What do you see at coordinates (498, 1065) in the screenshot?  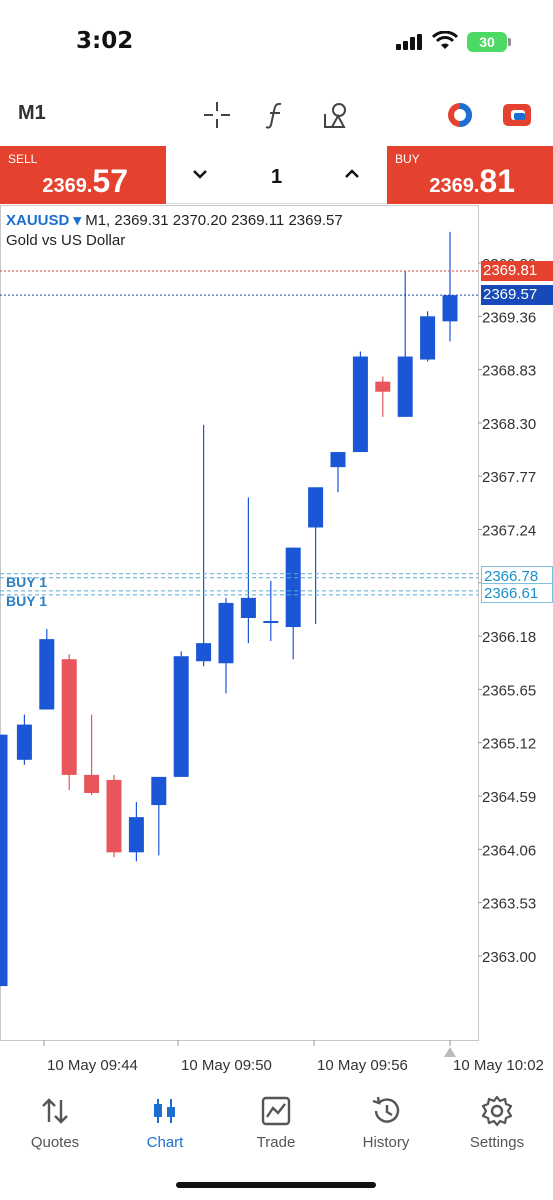 I see `x-tick-label: 10 May 10:02` at bounding box center [498, 1065].